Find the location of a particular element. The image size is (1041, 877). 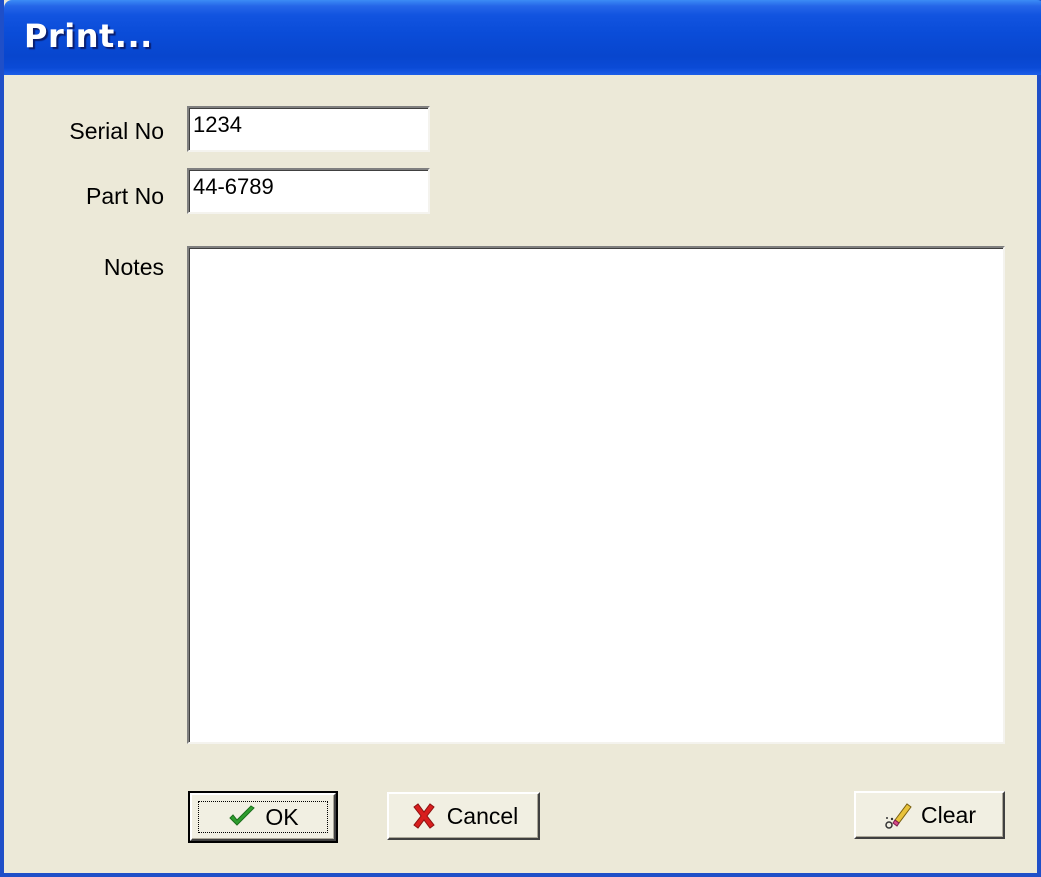

checkmark-icon is located at coordinates (242, 815).